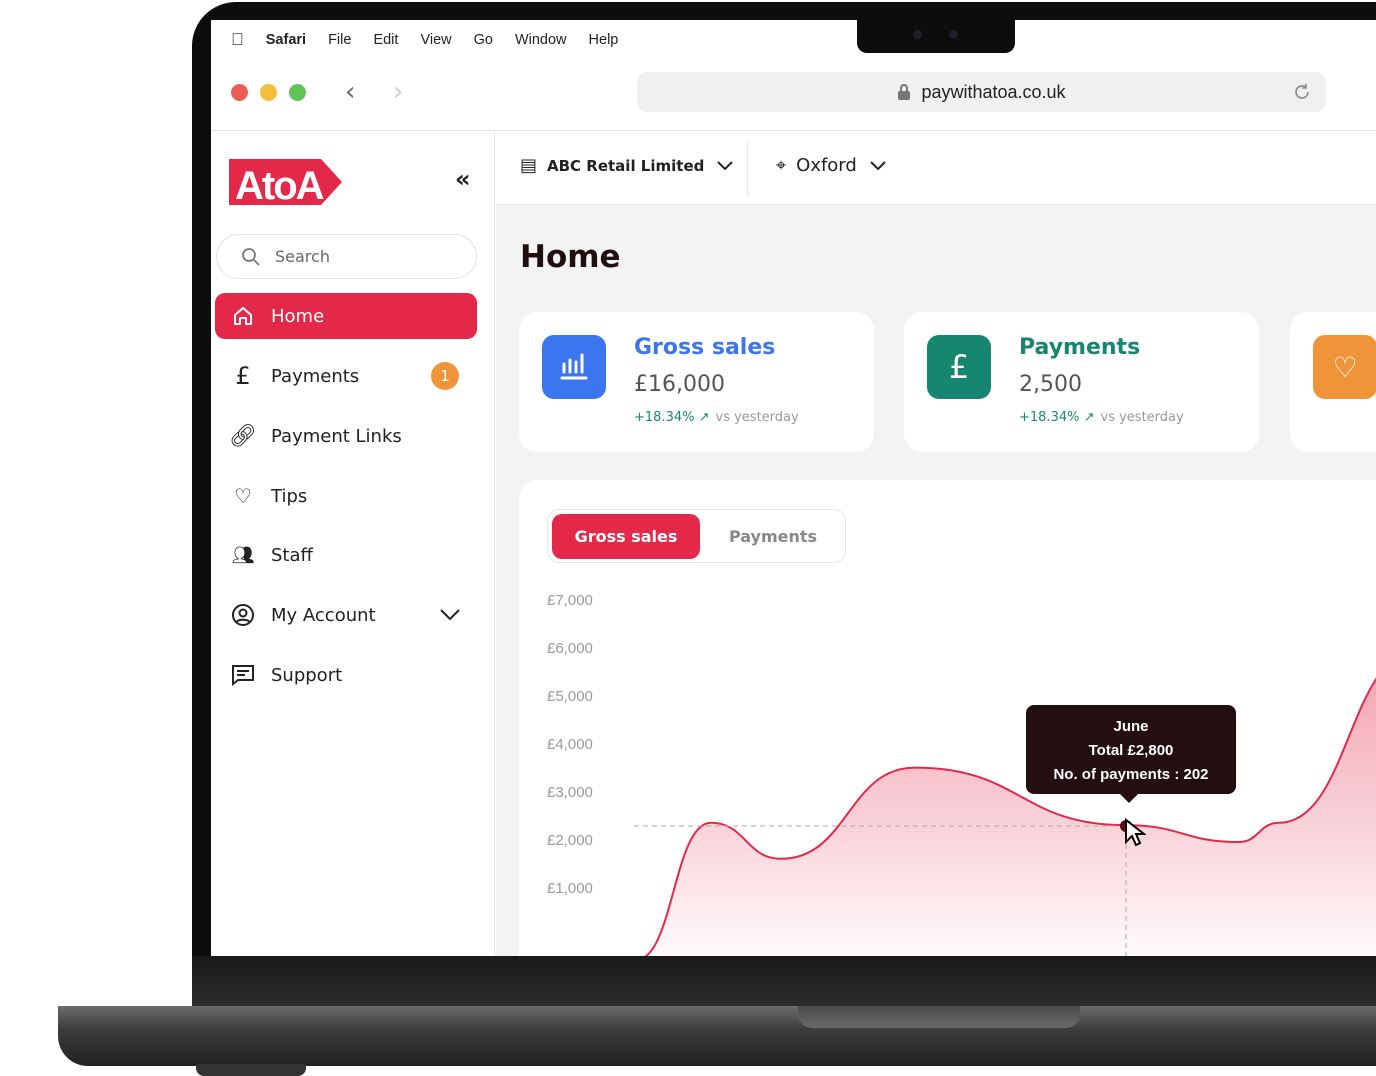 The image size is (1376, 1076). What do you see at coordinates (717, 1036) in the screenshot?
I see `laptop-base` at bounding box center [717, 1036].